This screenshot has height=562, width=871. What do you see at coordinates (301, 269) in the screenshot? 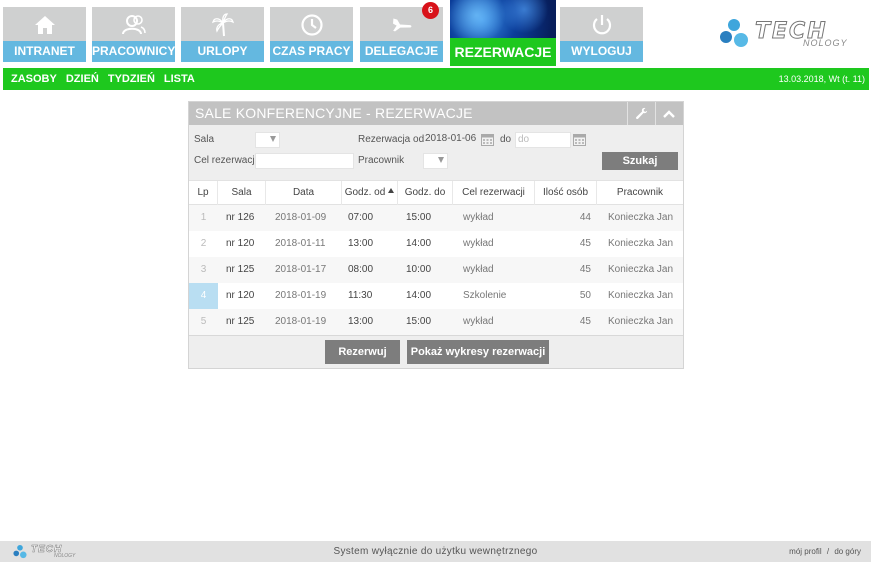
I see `cell-data: 2018-01-17` at bounding box center [301, 269].